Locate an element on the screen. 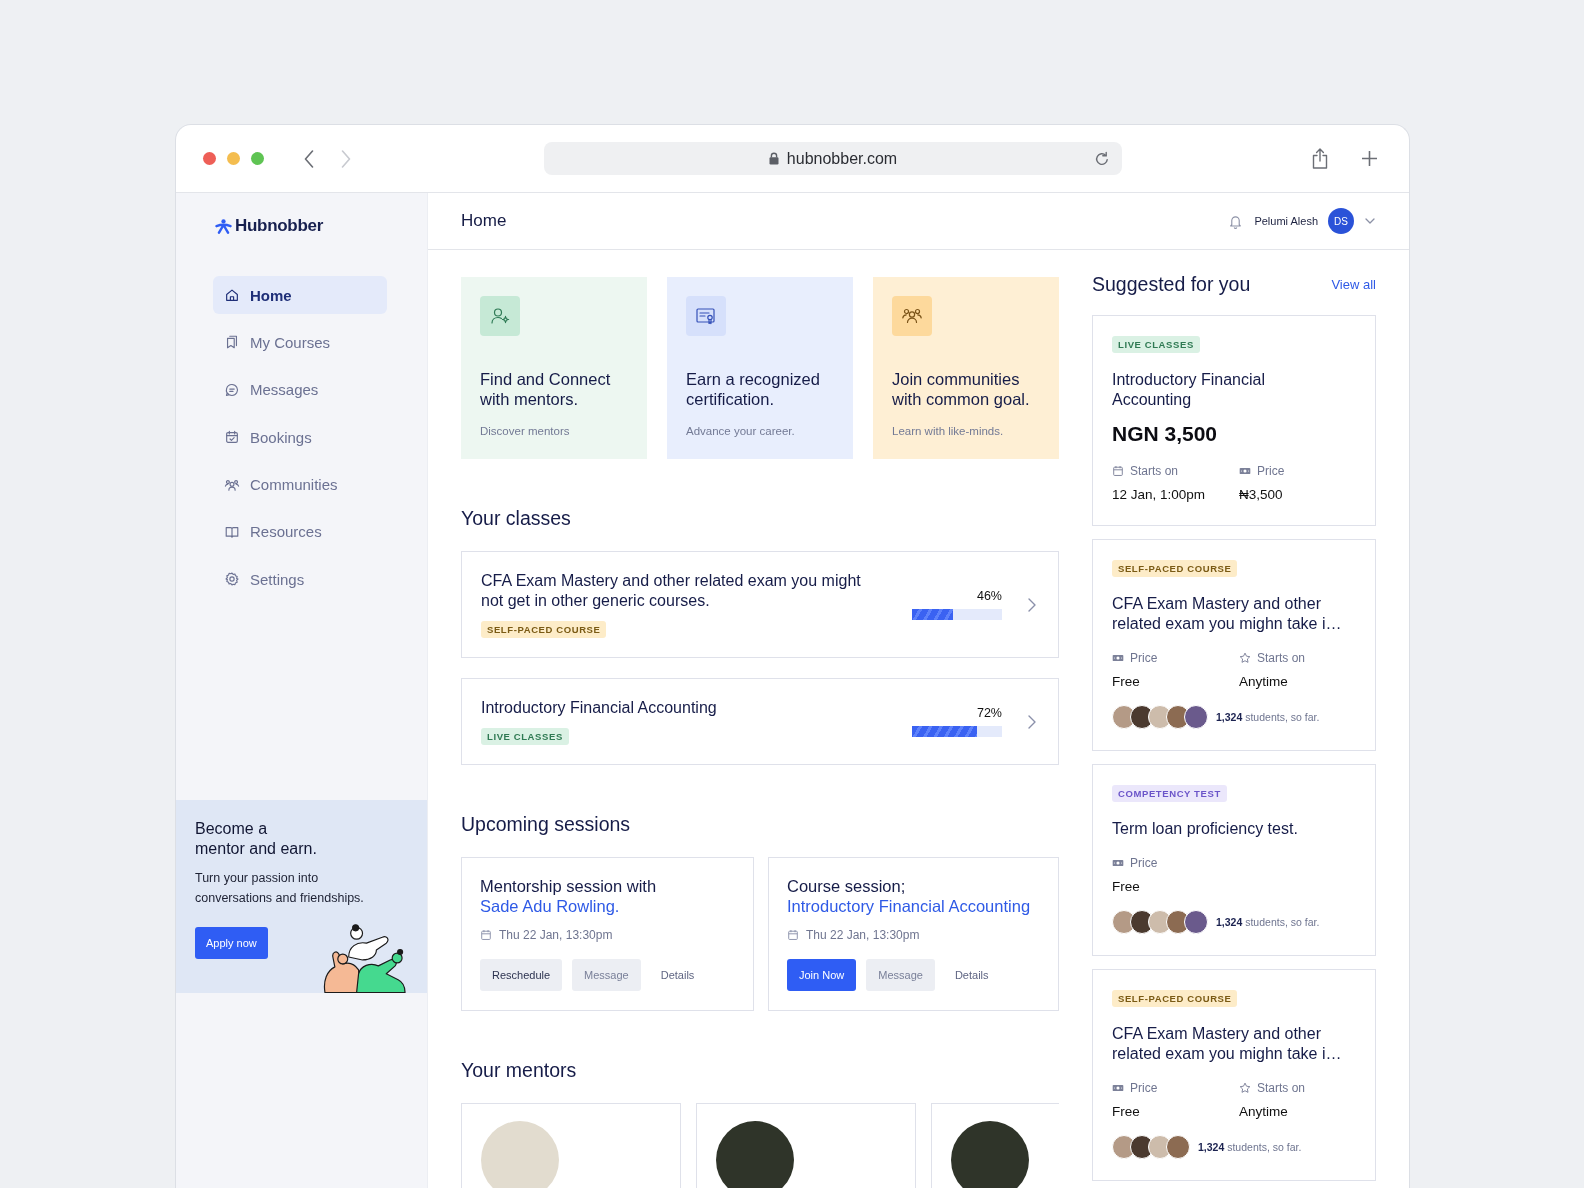  bell-icon is located at coordinates (1236, 221).